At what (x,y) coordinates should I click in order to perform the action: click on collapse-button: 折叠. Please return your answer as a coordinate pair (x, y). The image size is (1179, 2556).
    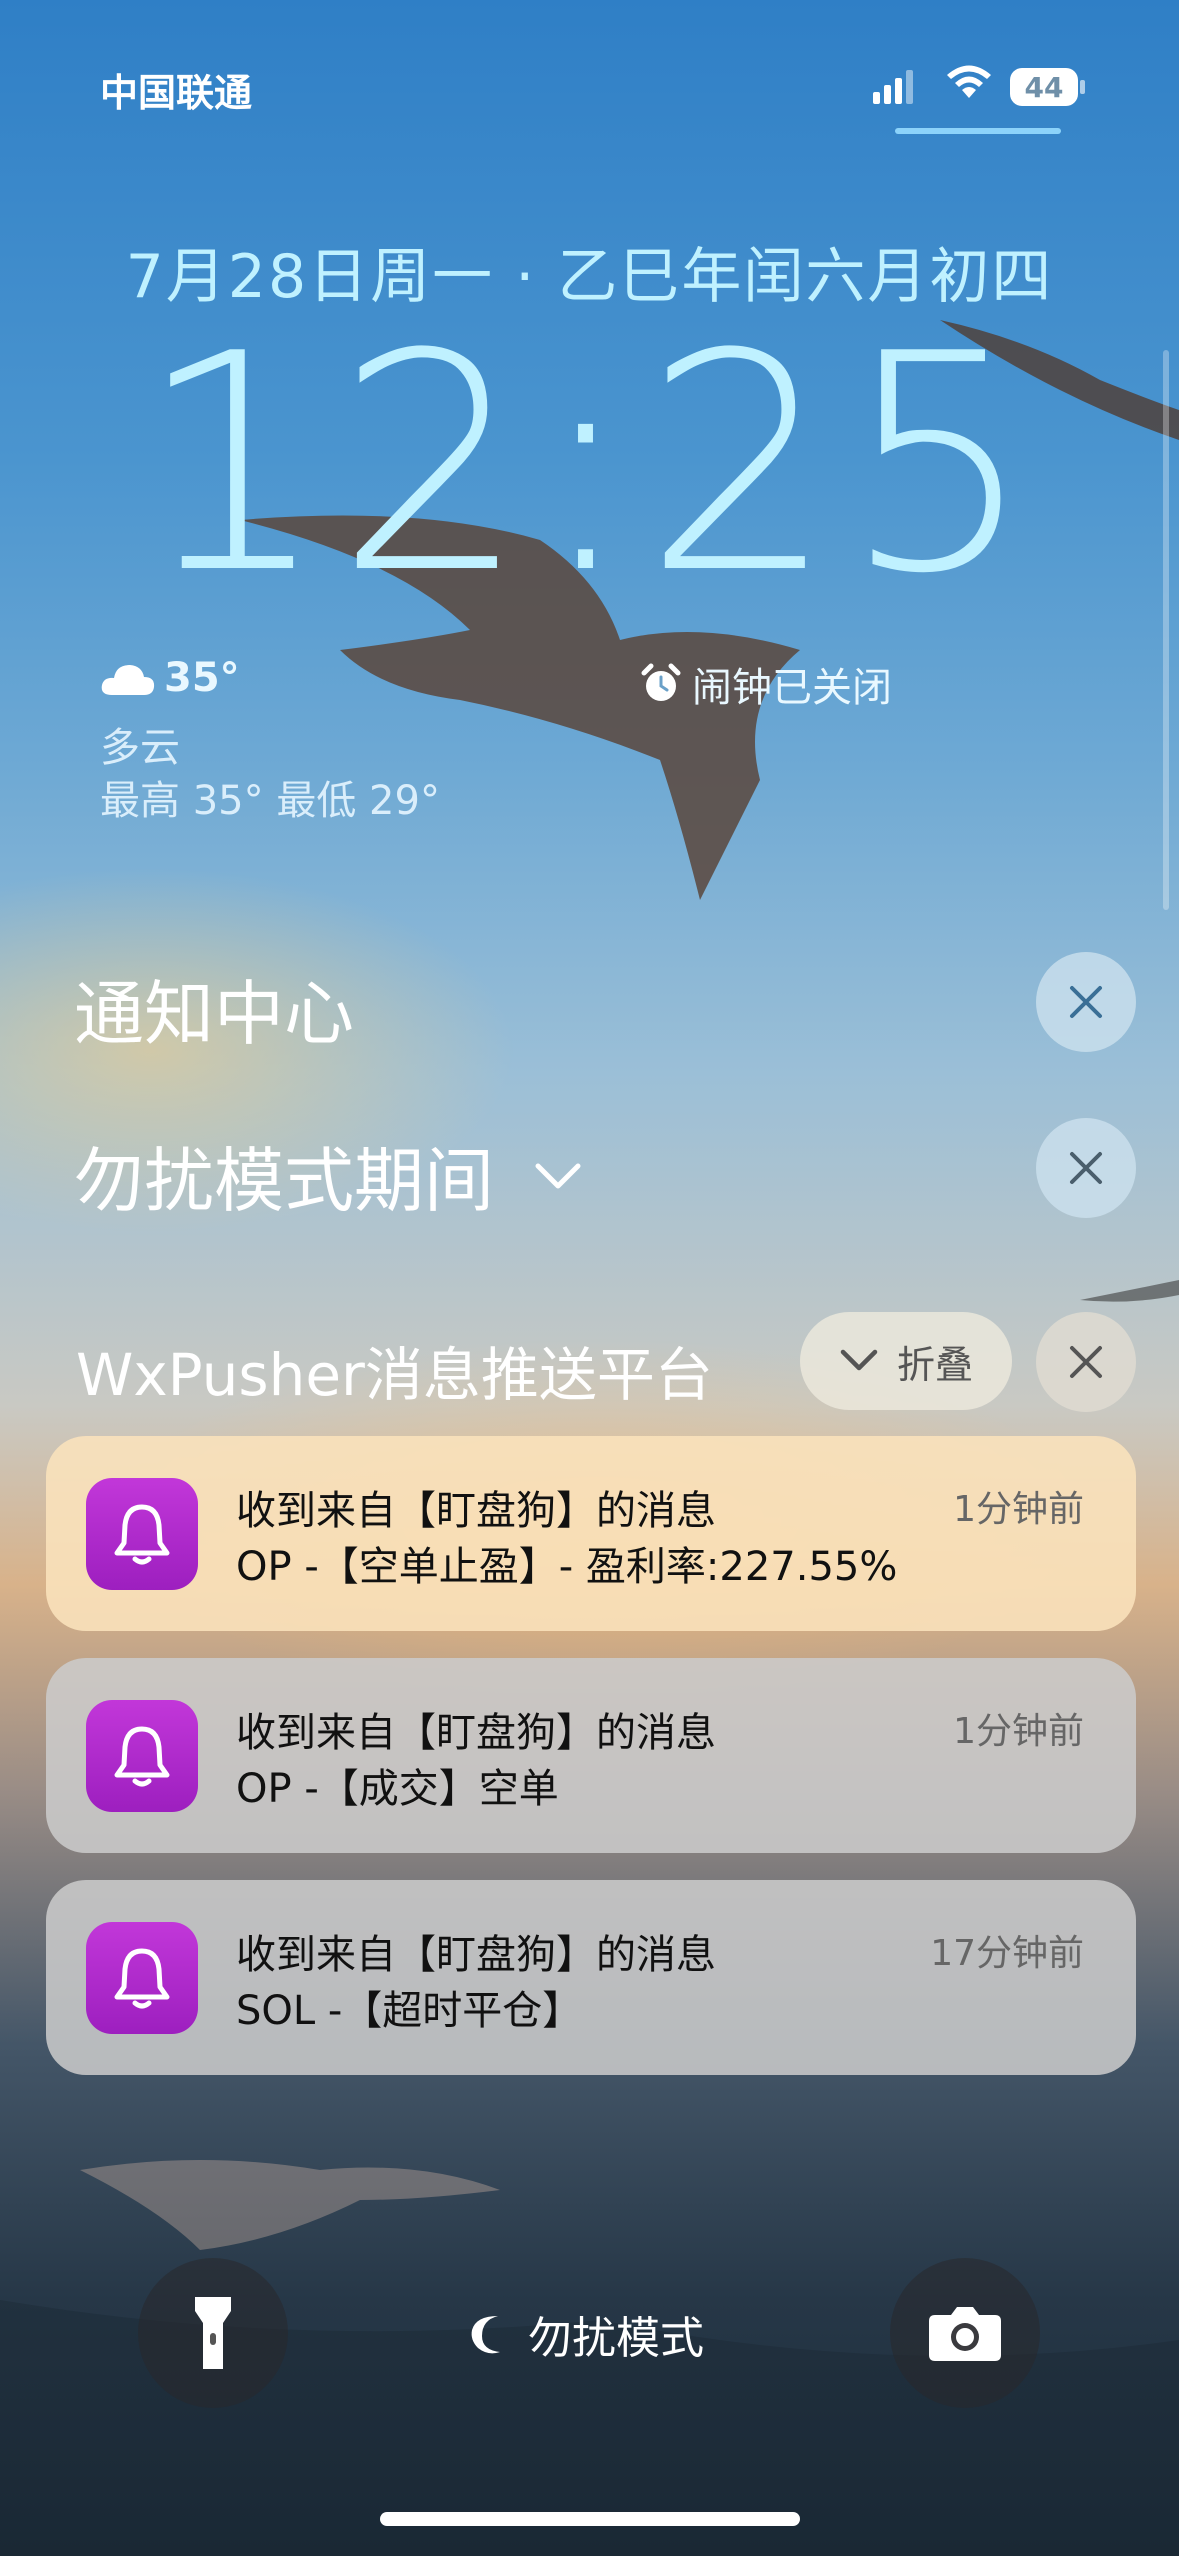
    Looking at the image, I should click on (906, 1361).